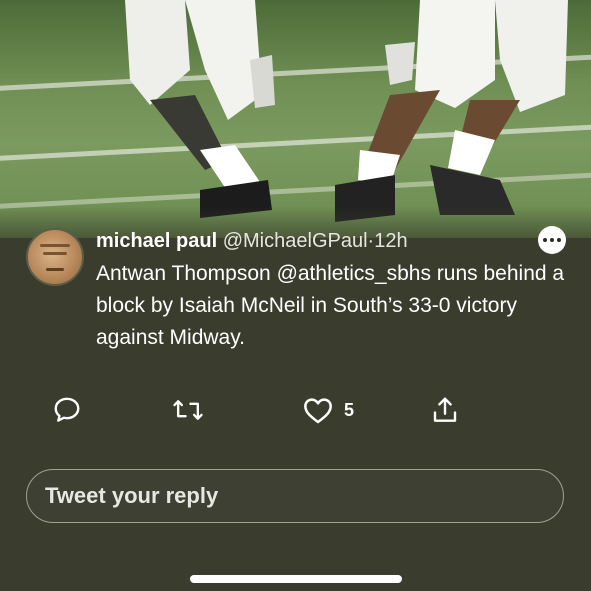 Image resolution: width=591 pixels, height=591 pixels. Describe the element at coordinates (349, 409) in the screenshot. I see `like-count: 5` at that location.